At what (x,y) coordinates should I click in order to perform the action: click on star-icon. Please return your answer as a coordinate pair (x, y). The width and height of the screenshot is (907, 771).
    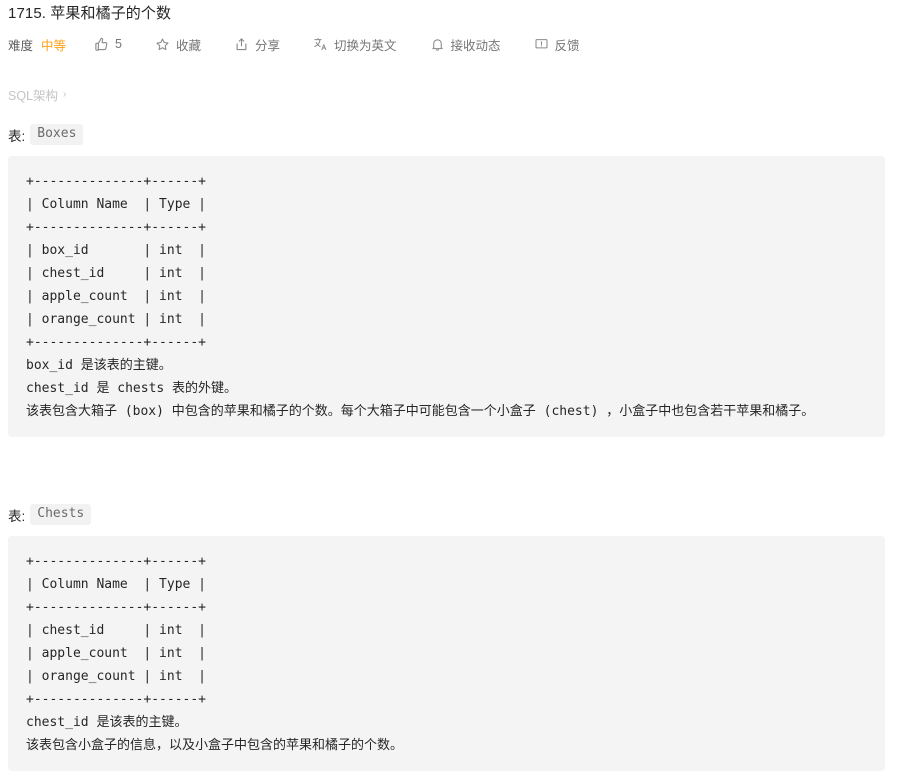
    Looking at the image, I should click on (162, 44).